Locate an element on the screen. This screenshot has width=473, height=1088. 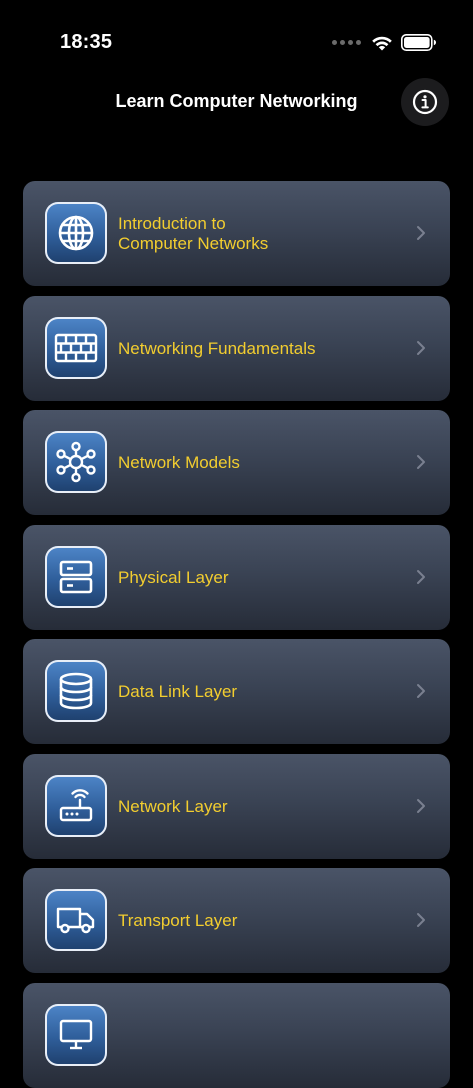
battery-icon is located at coordinates (418, 42).